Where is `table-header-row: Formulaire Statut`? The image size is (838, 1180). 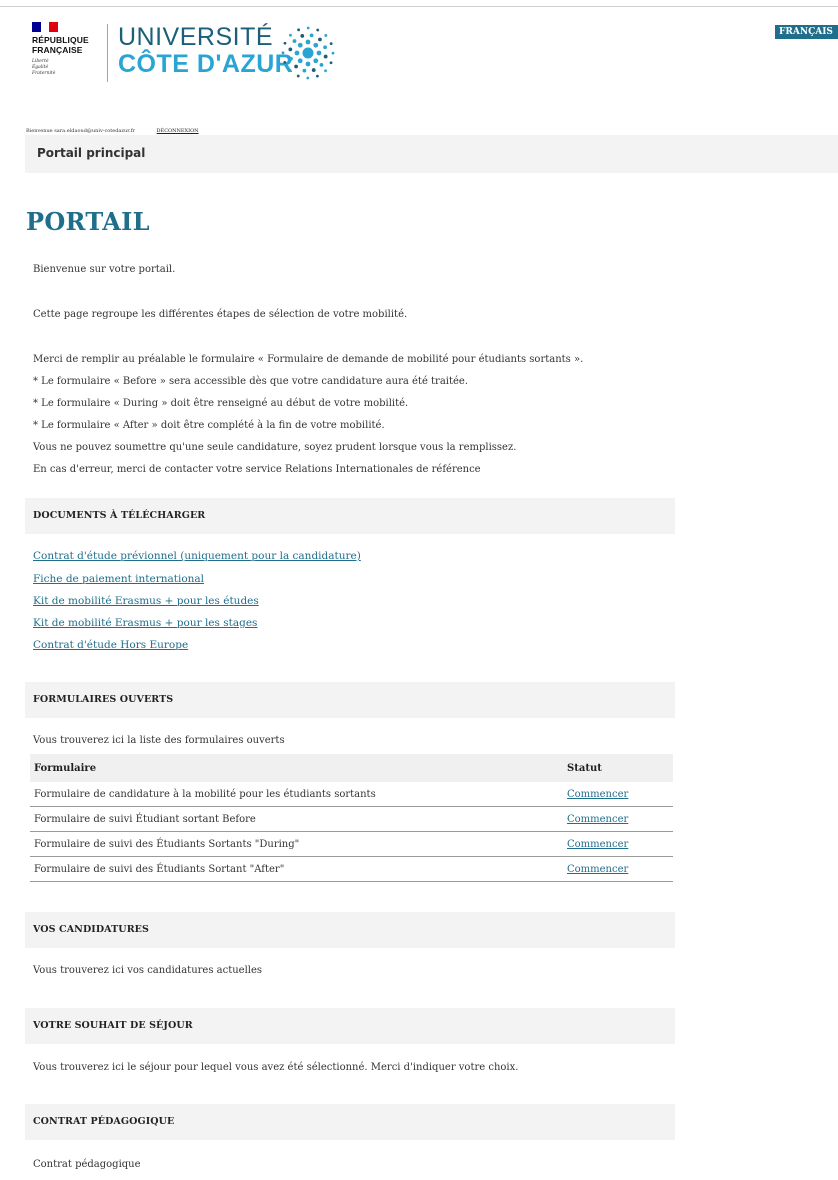 table-header-row: Formulaire Statut is located at coordinates (351, 768).